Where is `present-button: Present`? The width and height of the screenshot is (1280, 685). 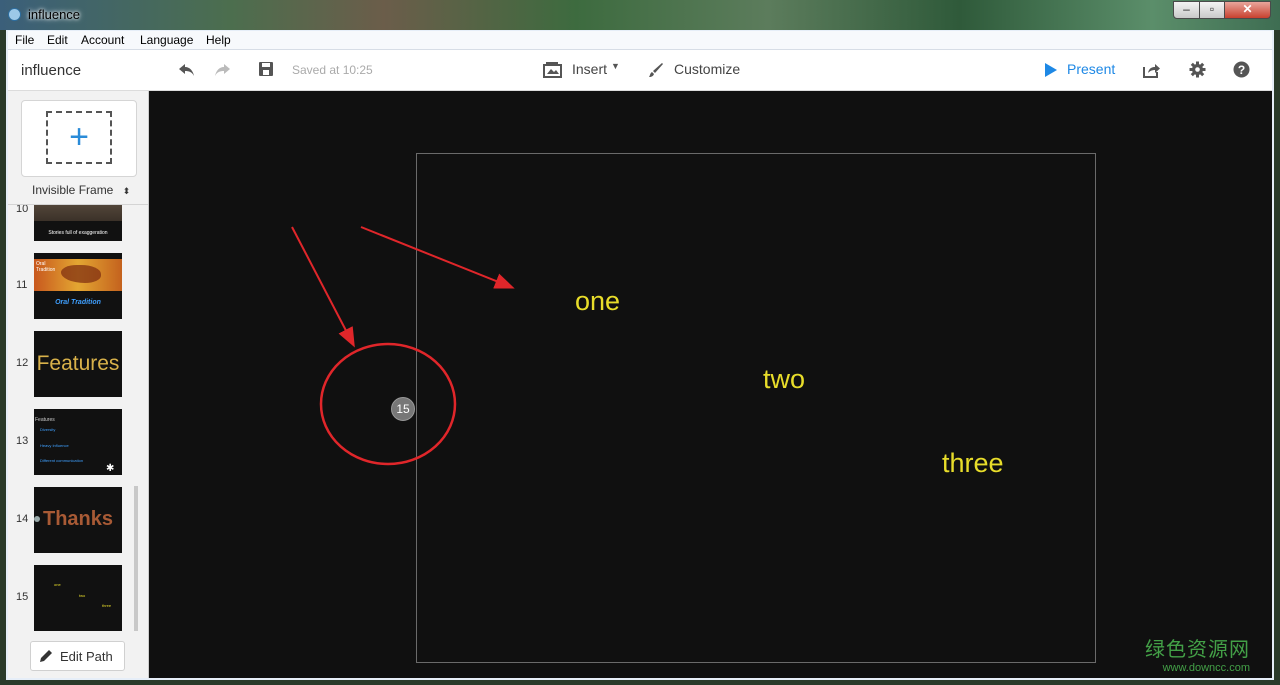 present-button: Present is located at coordinates (1084, 70).